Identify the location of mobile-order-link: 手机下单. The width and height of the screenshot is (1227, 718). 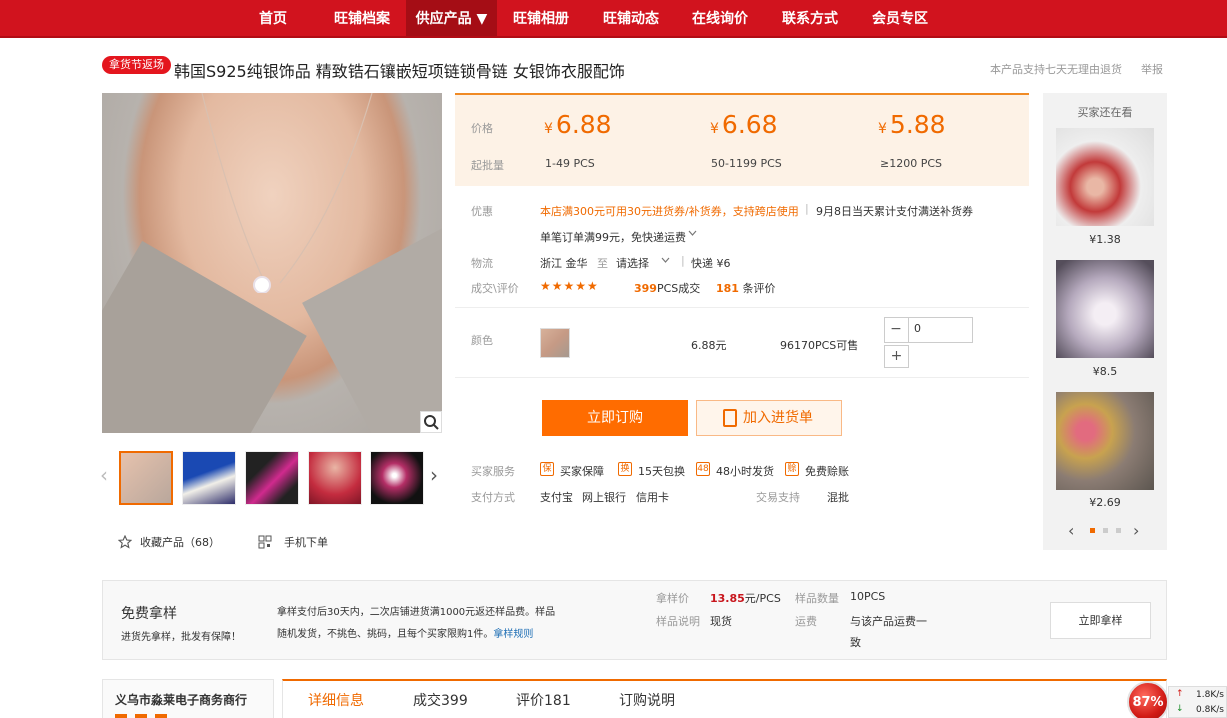
(306, 542).